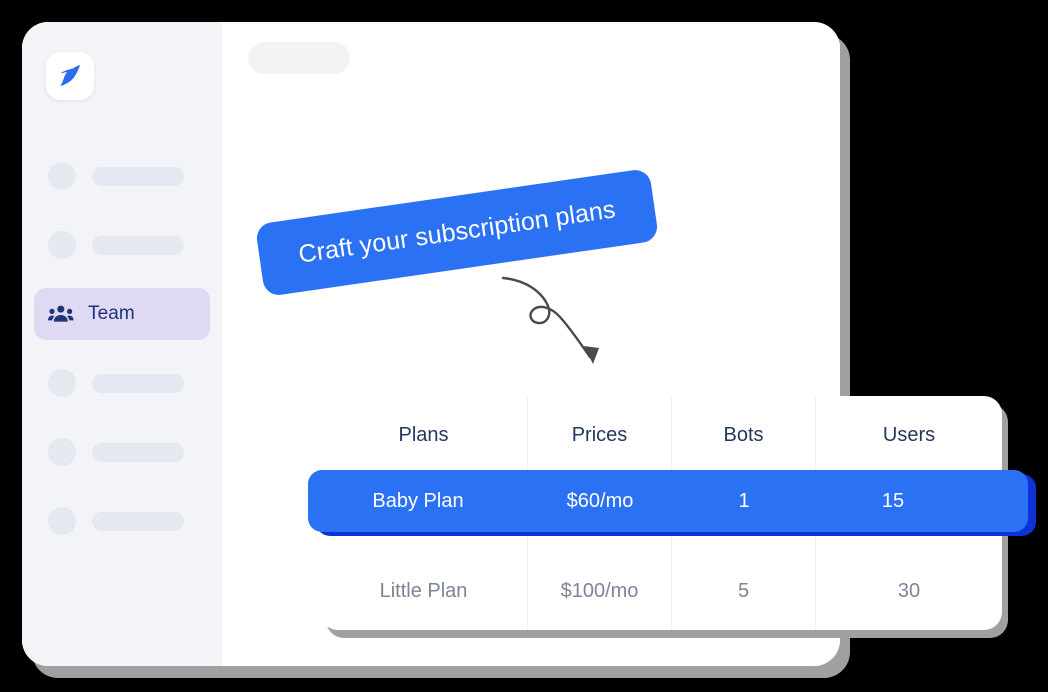  I want to click on sidebar-item-label-team: Team, so click(111, 313).